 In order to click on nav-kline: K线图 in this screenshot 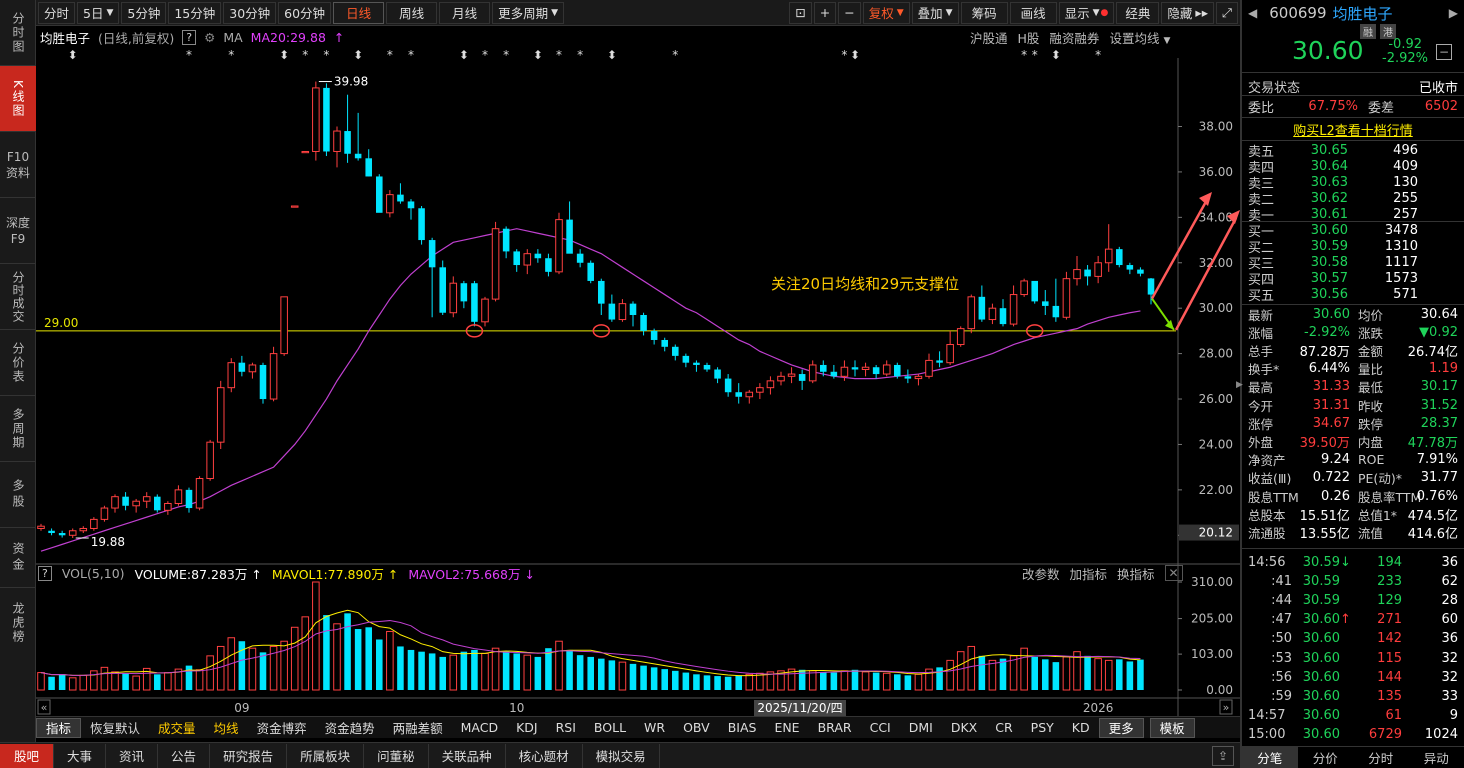, I will do `click(18, 99)`.